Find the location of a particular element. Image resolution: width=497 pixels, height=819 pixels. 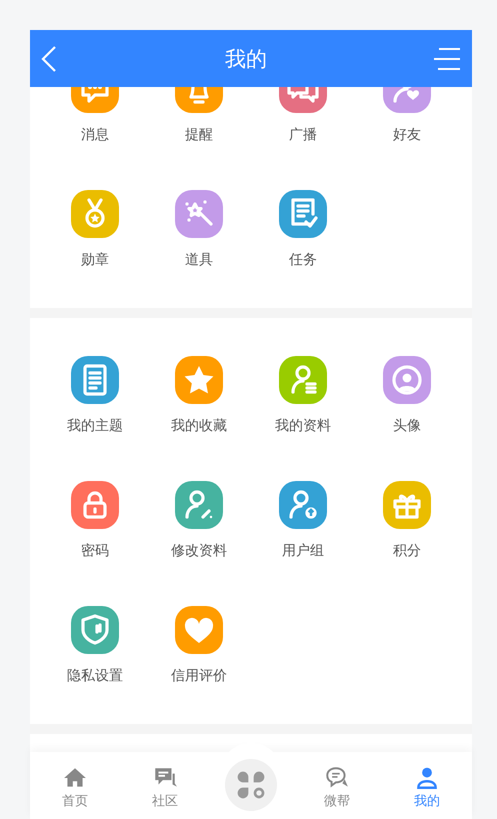

menu-item: 任务 is located at coordinates (303, 230).